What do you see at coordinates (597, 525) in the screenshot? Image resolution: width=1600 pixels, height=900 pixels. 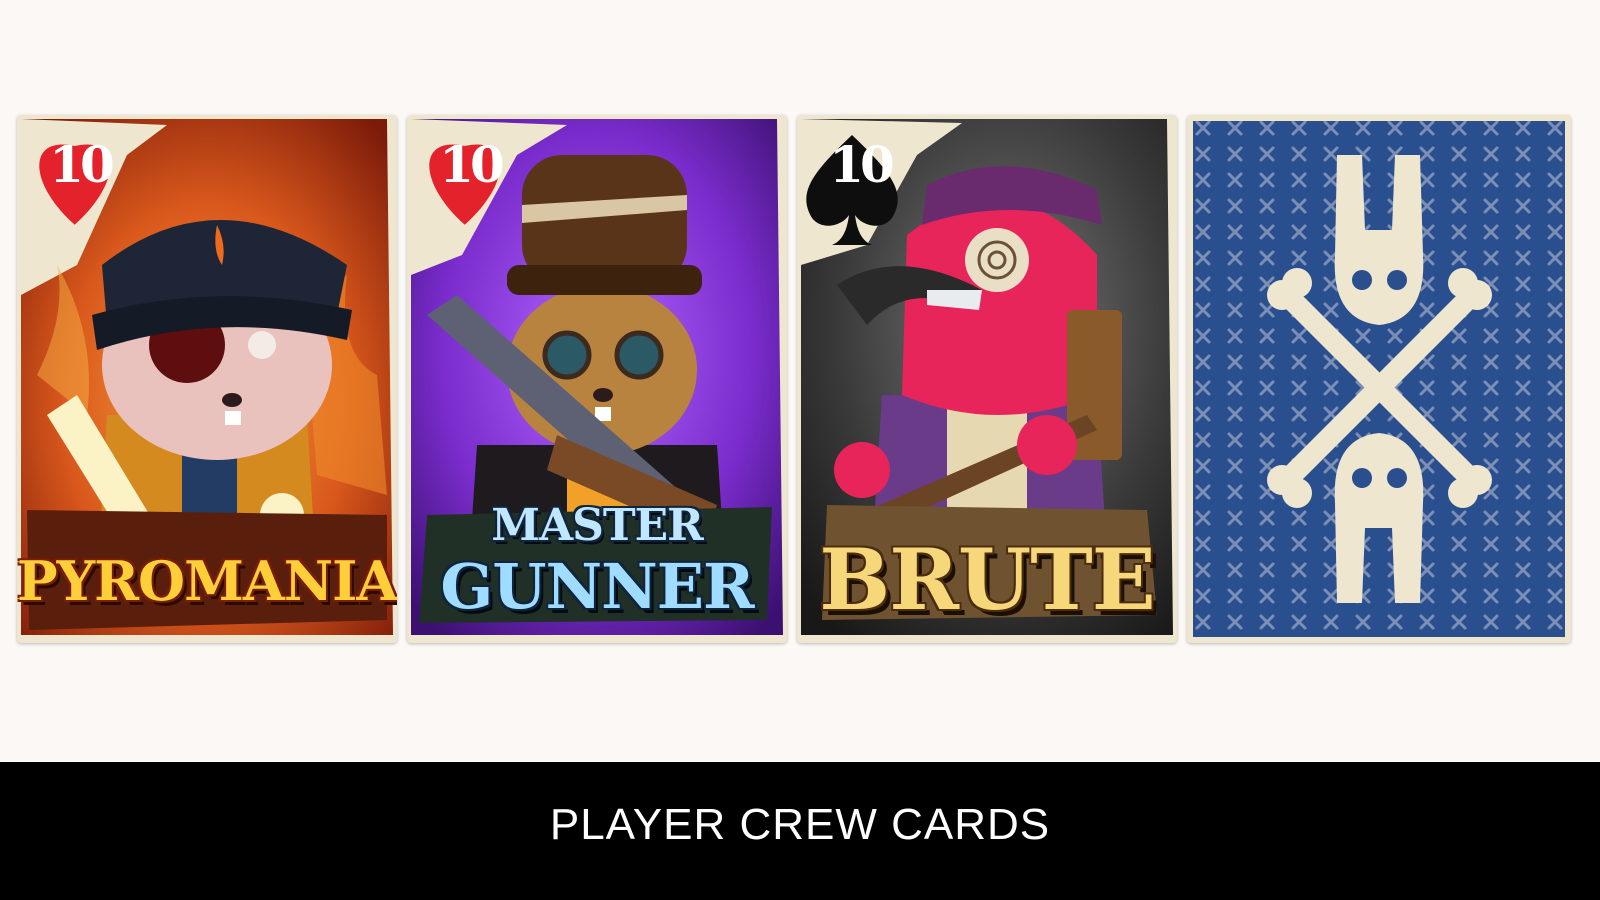 I see `card-title-line1: MASTER` at bounding box center [597, 525].